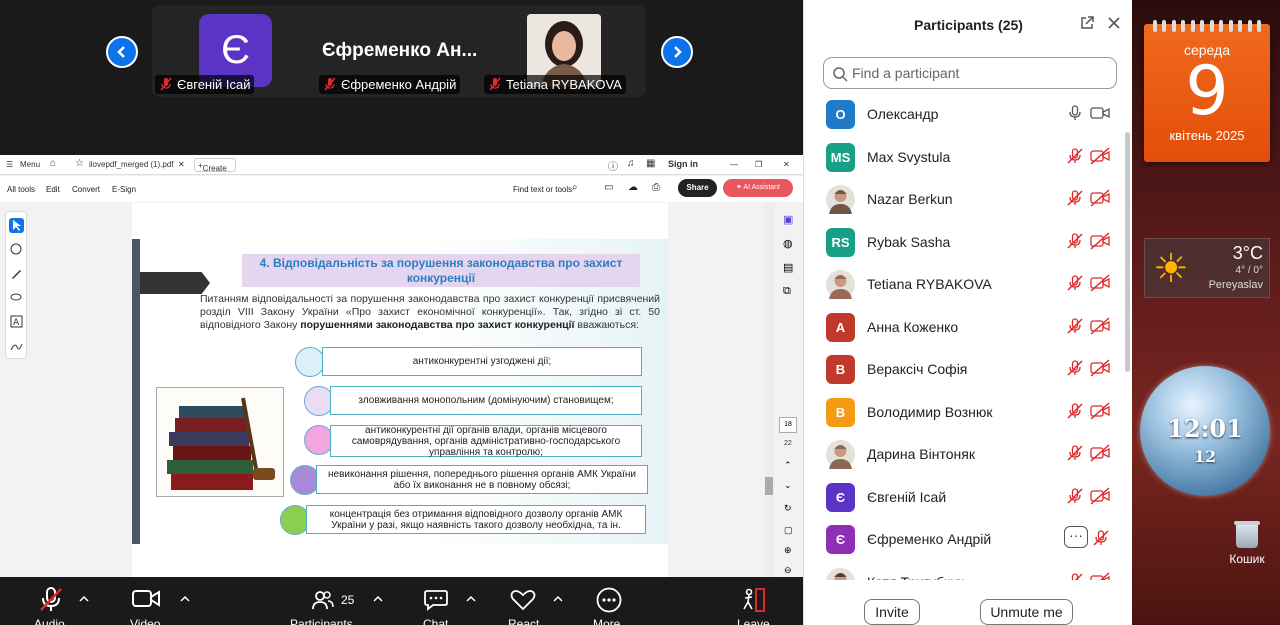 The height and width of the screenshot is (625, 1280). I want to click on sign-tool-icon, so click(16, 345).